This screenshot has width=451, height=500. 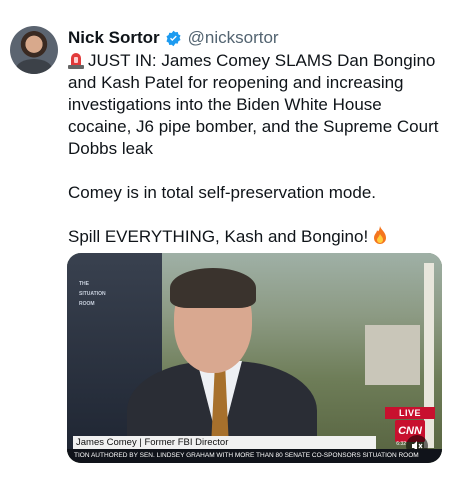 What do you see at coordinates (401, 444) in the screenshot?
I see `broadcast-time: 6:32` at bounding box center [401, 444].